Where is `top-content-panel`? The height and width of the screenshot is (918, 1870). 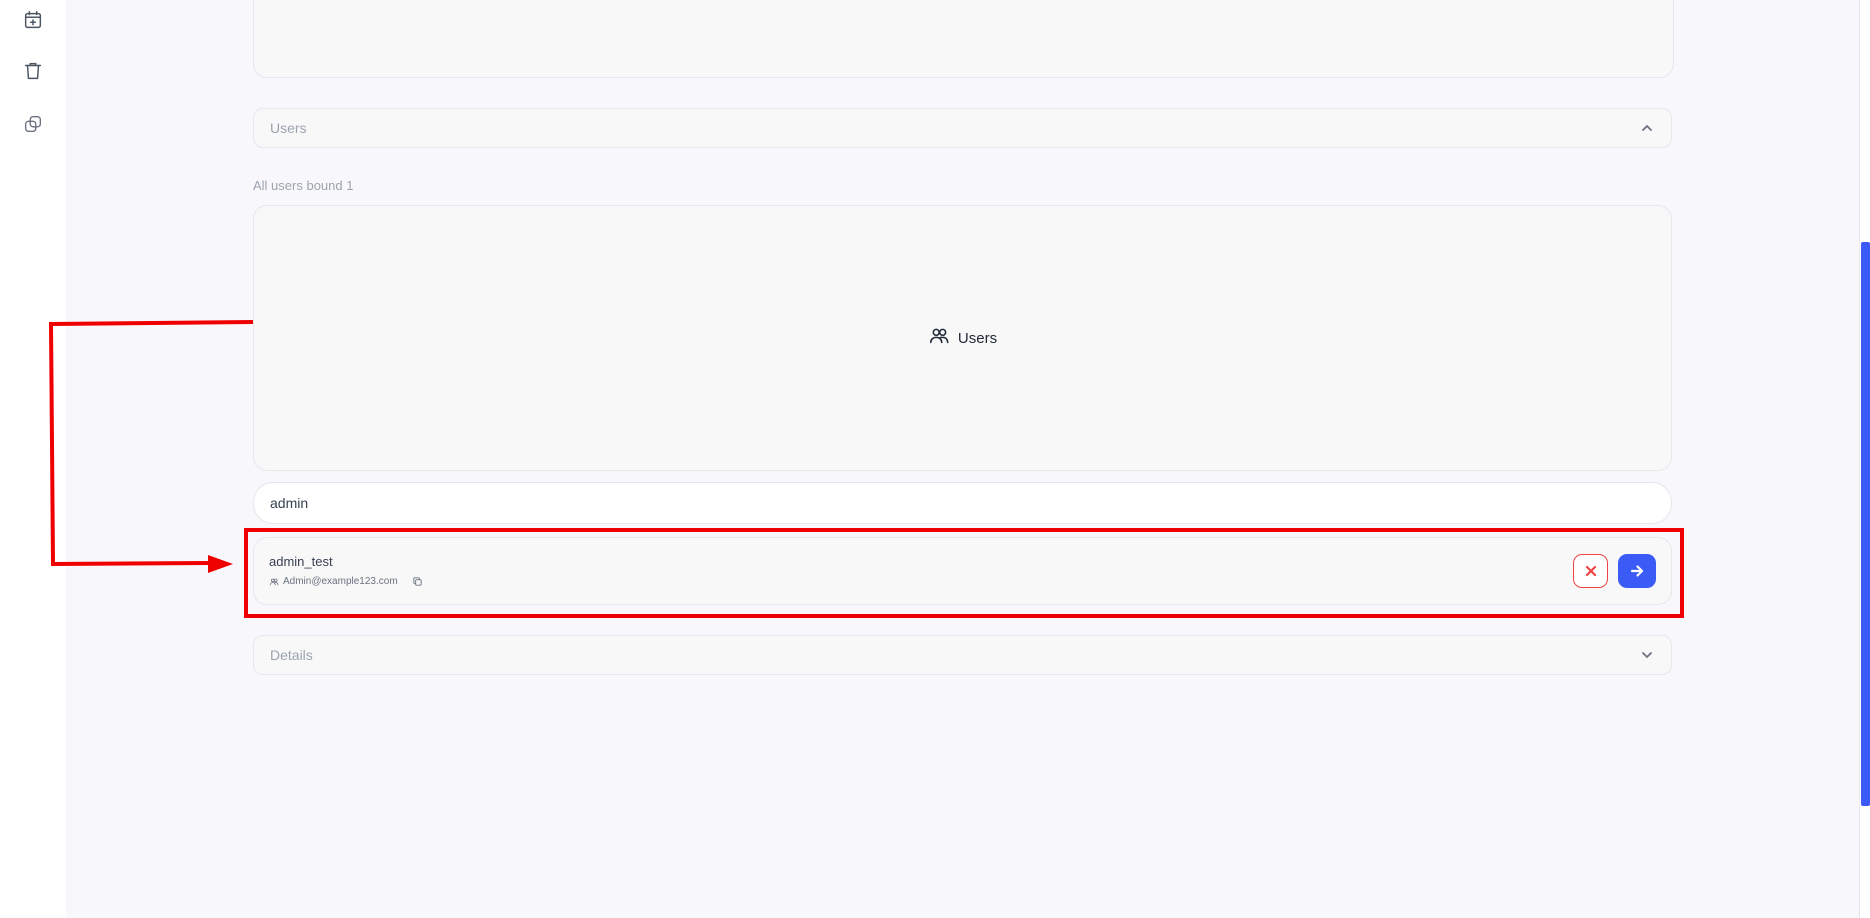
top-content-panel is located at coordinates (963, 39).